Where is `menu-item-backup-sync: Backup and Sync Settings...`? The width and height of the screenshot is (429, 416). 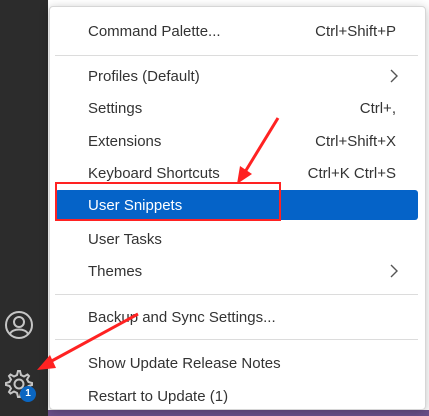
menu-item-backup-sync: Backup and Sync Settings... is located at coordinates (236, 317).